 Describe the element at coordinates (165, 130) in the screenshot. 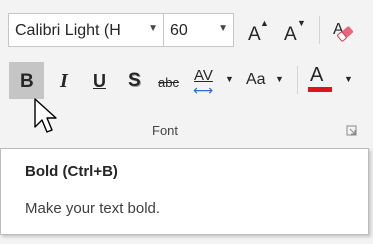

I see `font-group-label: Font` at that location.